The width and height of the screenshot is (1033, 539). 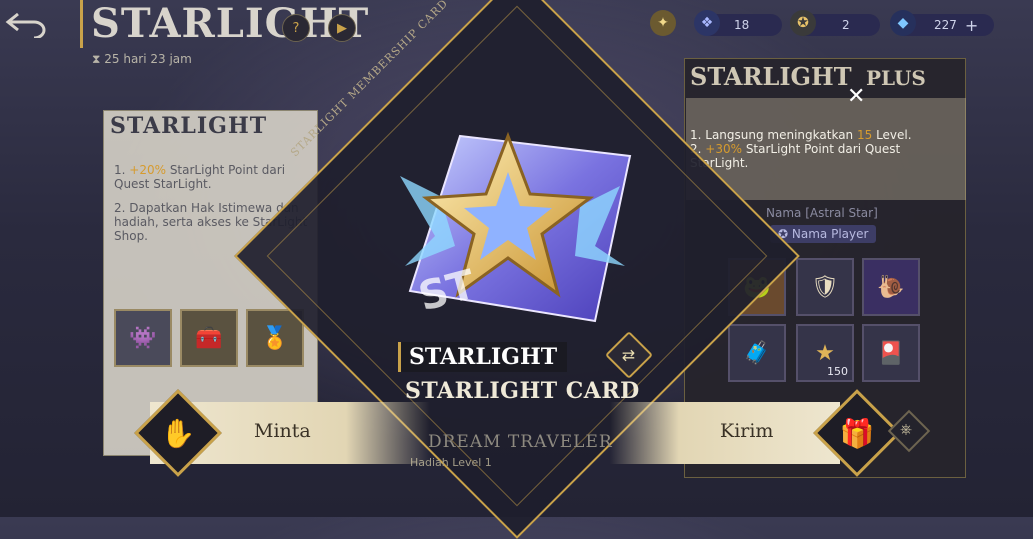 I want to click on back-arrow-icon, so click(x=25, y=26).